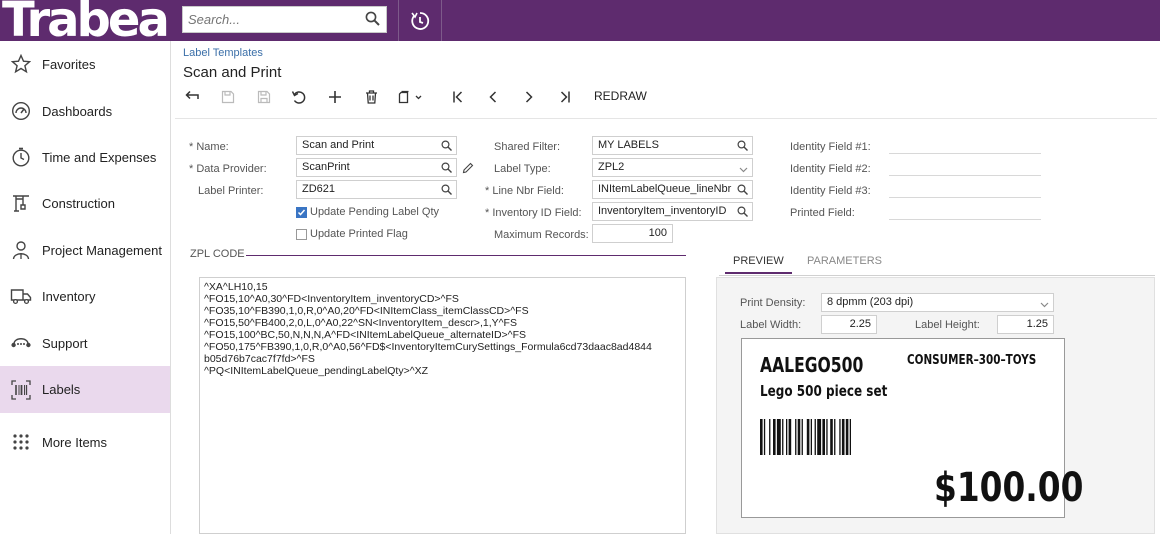  Describe the element at coordinates (21, 343) in the screenshot. I see `support-icon` at that location.